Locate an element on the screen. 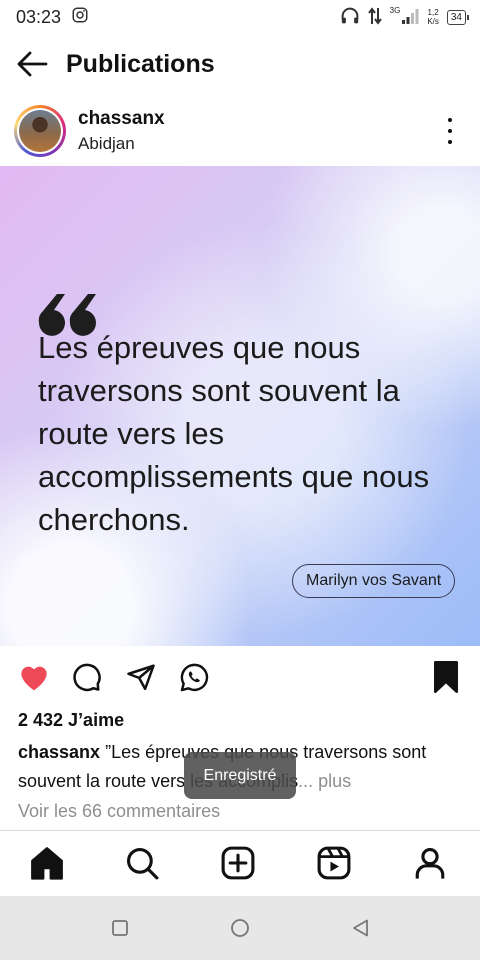  battery-icon: 34 is located at coordinates (458, 17).